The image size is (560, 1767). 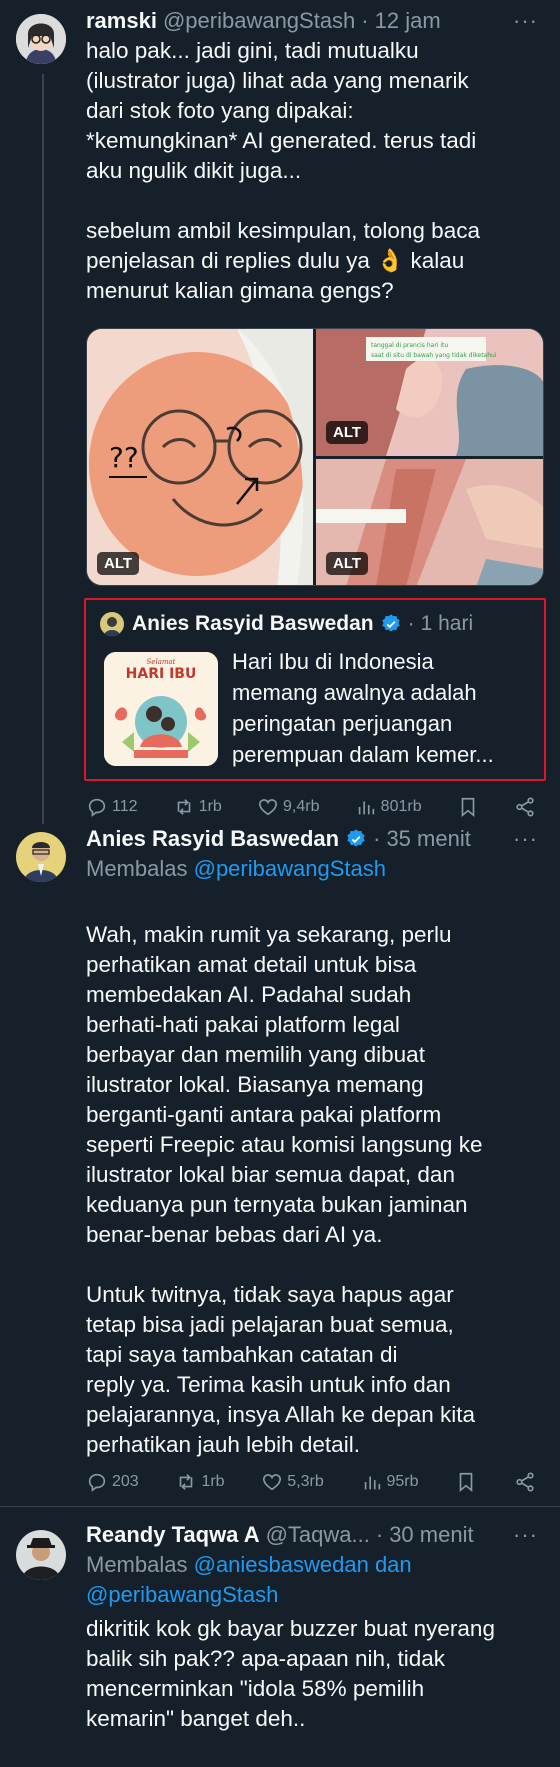 I want to click on thread-line, so click(x=43, y=449).